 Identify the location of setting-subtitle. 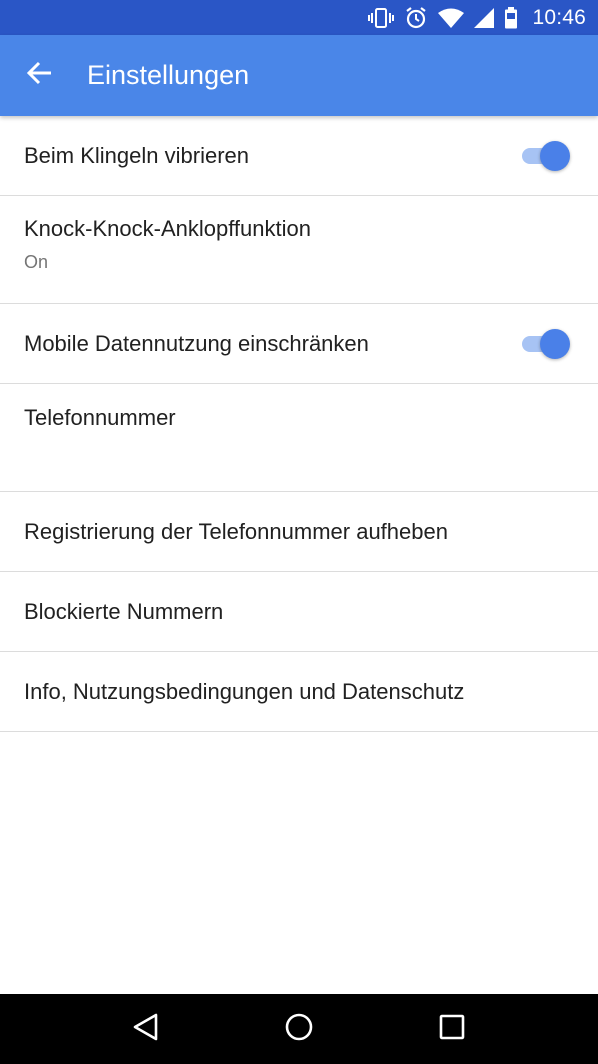
(299, 451).